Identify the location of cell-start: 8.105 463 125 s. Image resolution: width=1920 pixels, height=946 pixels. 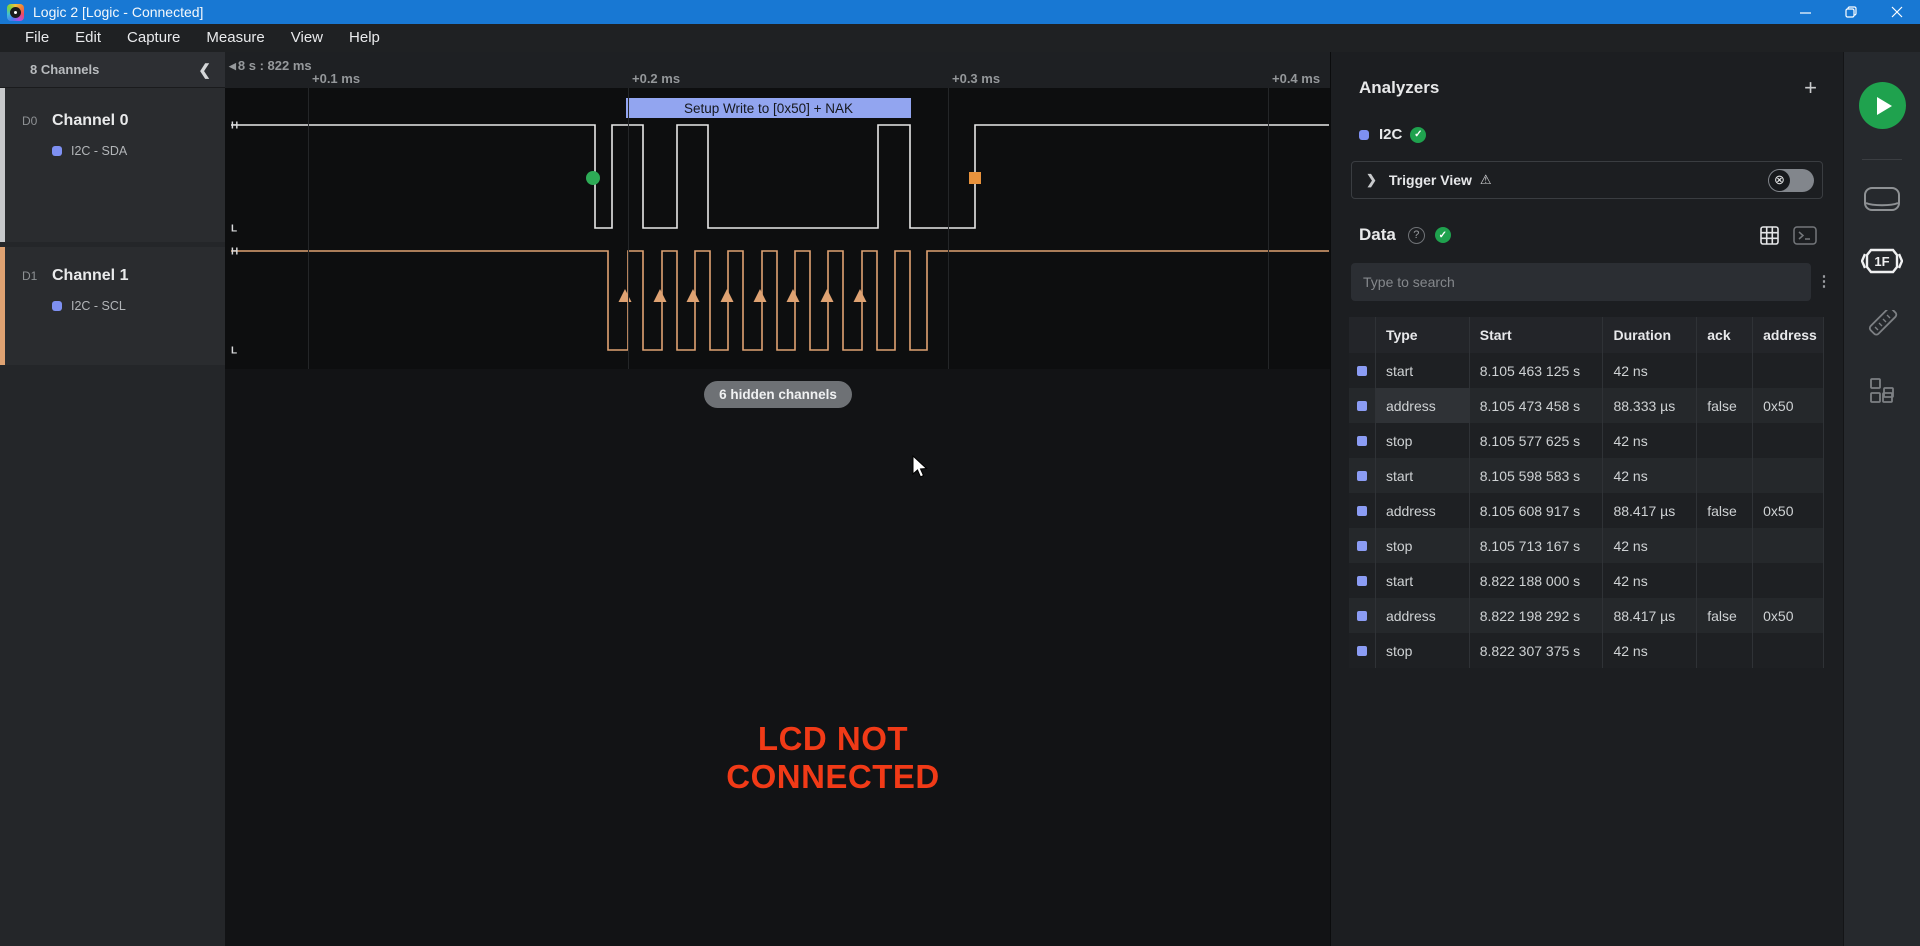
(1535, 370).